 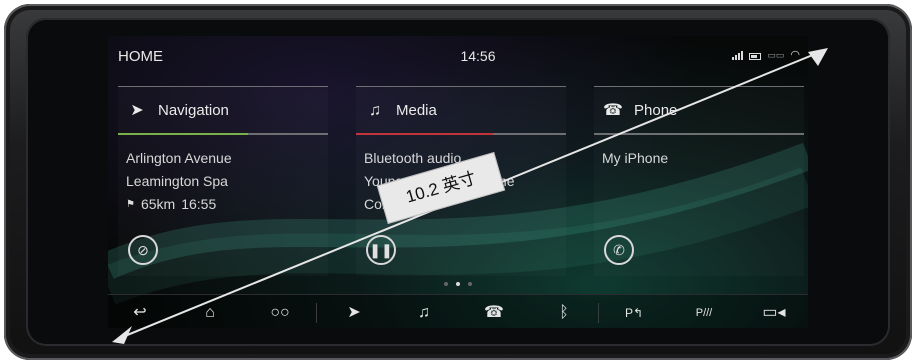 I want to click on phone-divider, so click(x=699, y=134).